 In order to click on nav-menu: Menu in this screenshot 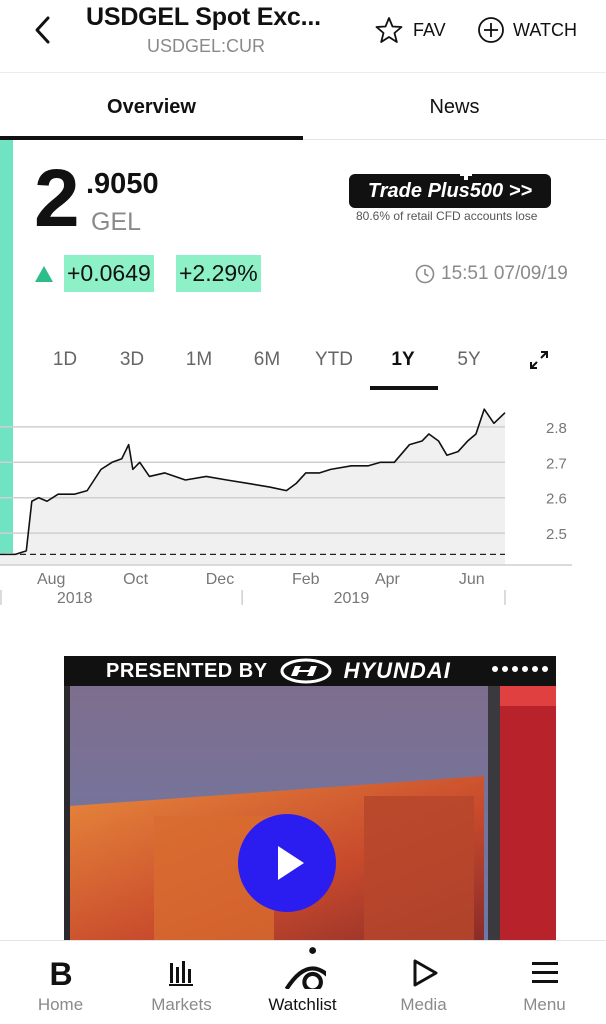, I will do `click(544, 982)`.